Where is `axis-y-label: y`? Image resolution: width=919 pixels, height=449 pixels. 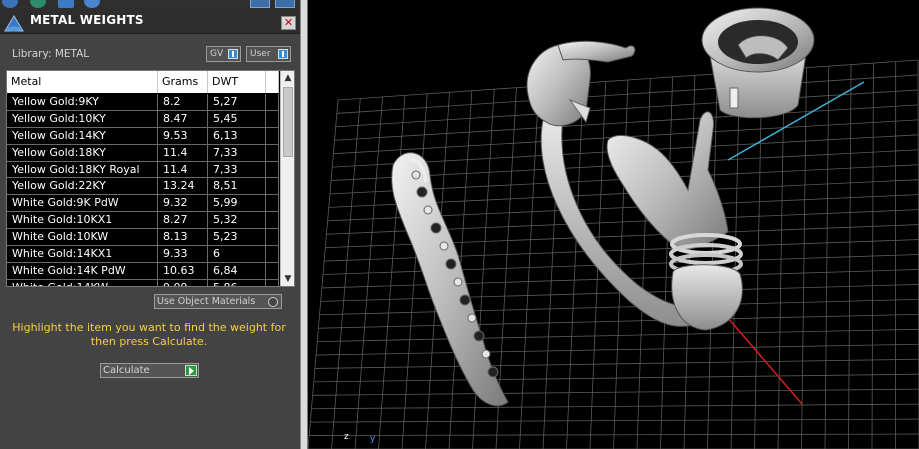
axis-y-label: y is located at coordinates (373, 439).